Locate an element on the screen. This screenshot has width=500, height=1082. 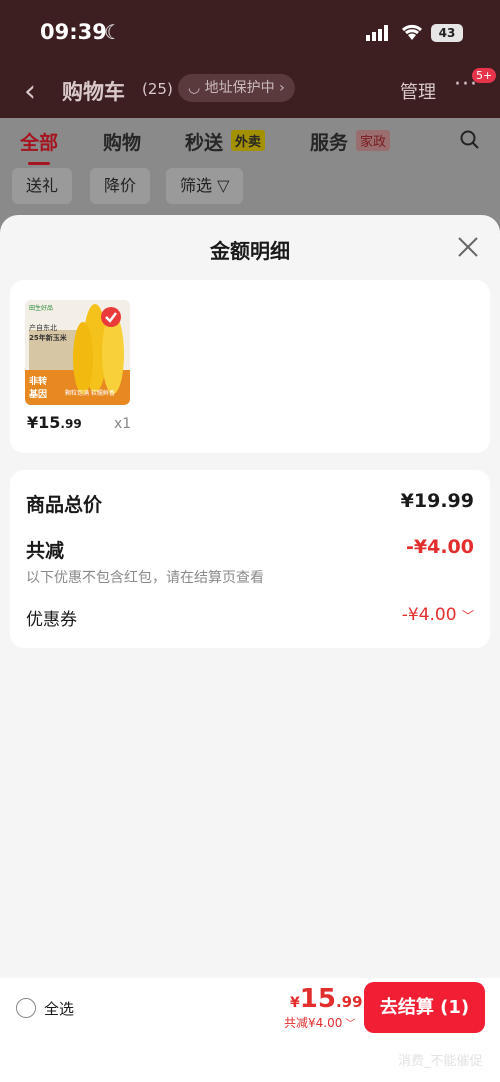
filter-label: 筛选 is located at coordinates (196, 185).